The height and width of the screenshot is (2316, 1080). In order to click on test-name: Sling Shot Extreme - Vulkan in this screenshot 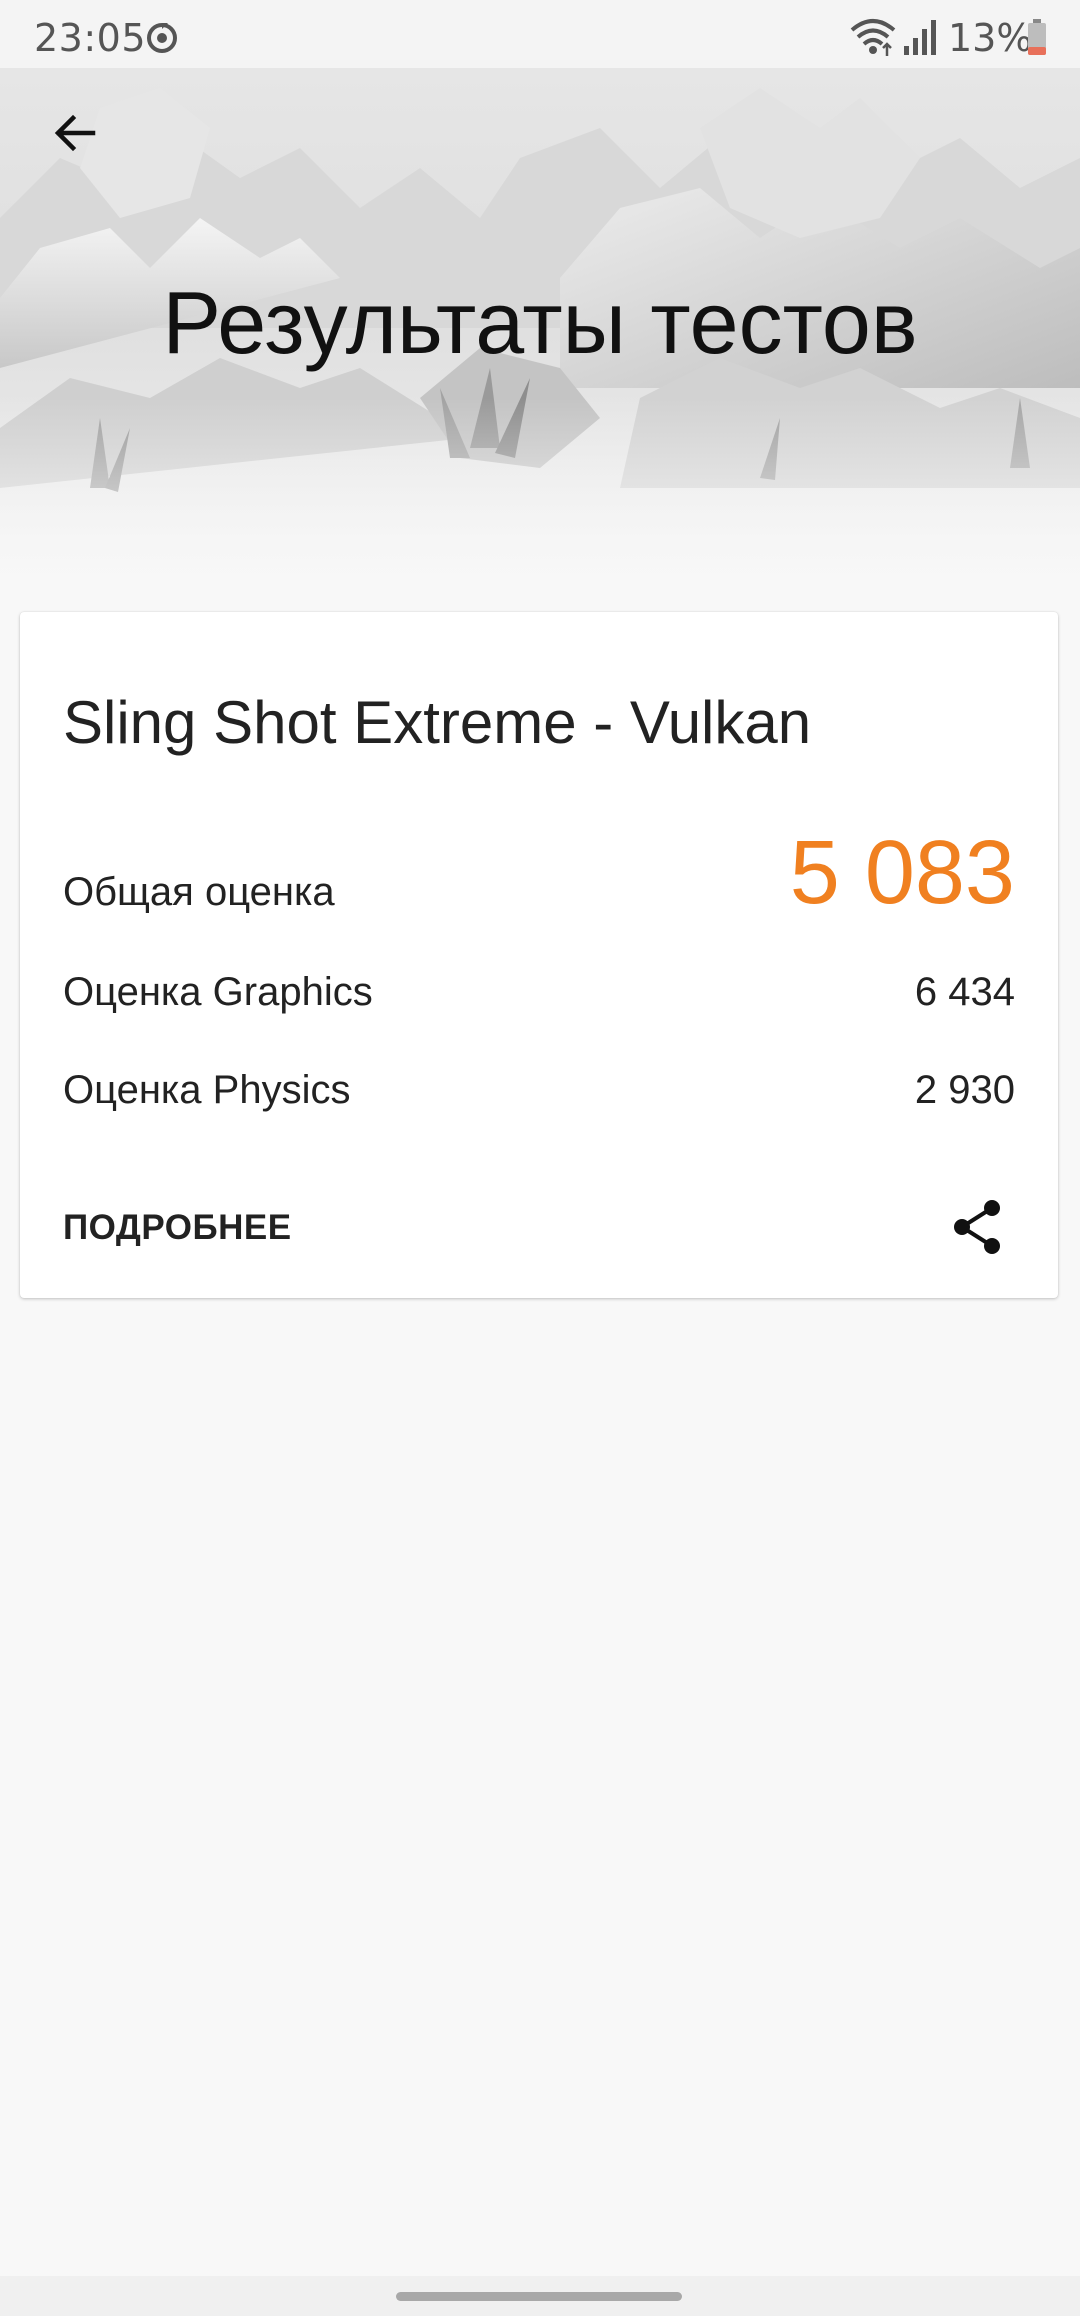, I will do `click(437, 722)`.